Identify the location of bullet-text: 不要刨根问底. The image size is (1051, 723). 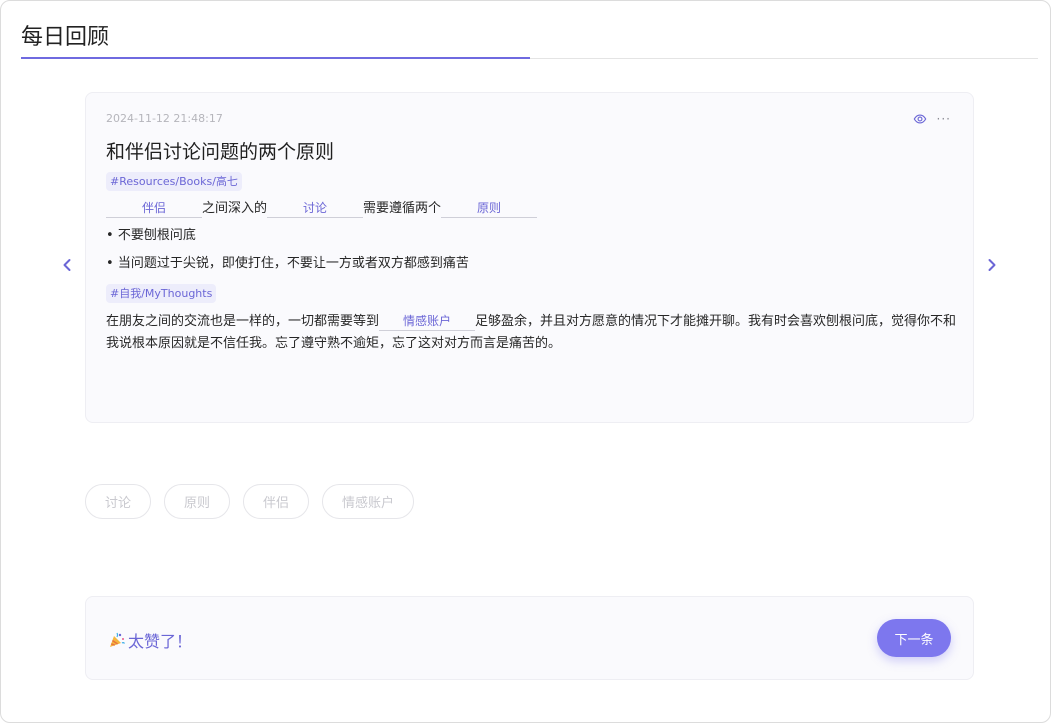
(156, 235).